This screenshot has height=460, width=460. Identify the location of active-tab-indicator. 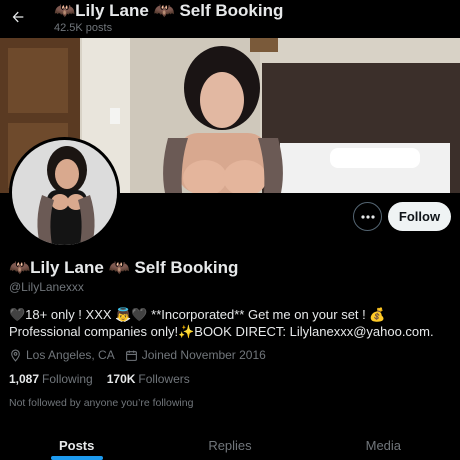
(76, 458).